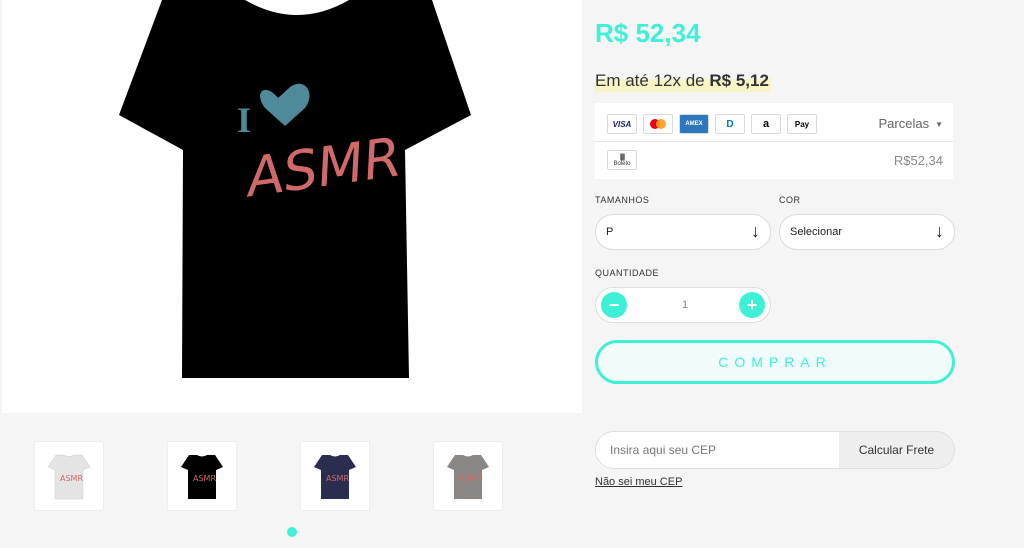 This screenshot has width=1024, height=548. What do you see at coordinates (650, 80) in the screenshot?
I see `installment-prefix: Em até 12x de` at bounding box center [650, 80].